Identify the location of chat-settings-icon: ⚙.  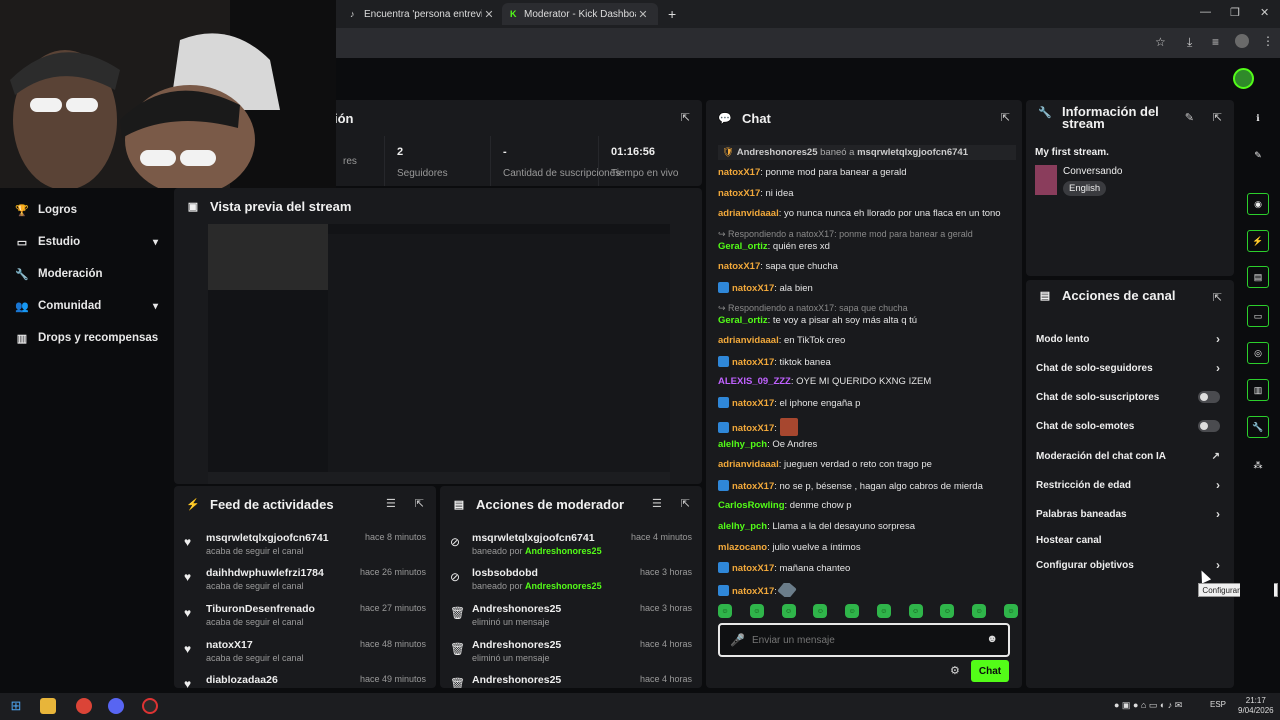
(955, 670).